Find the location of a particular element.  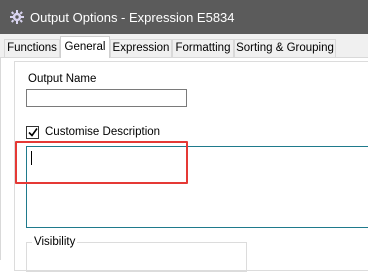

gear-icon is located at coordinates (17, 17).